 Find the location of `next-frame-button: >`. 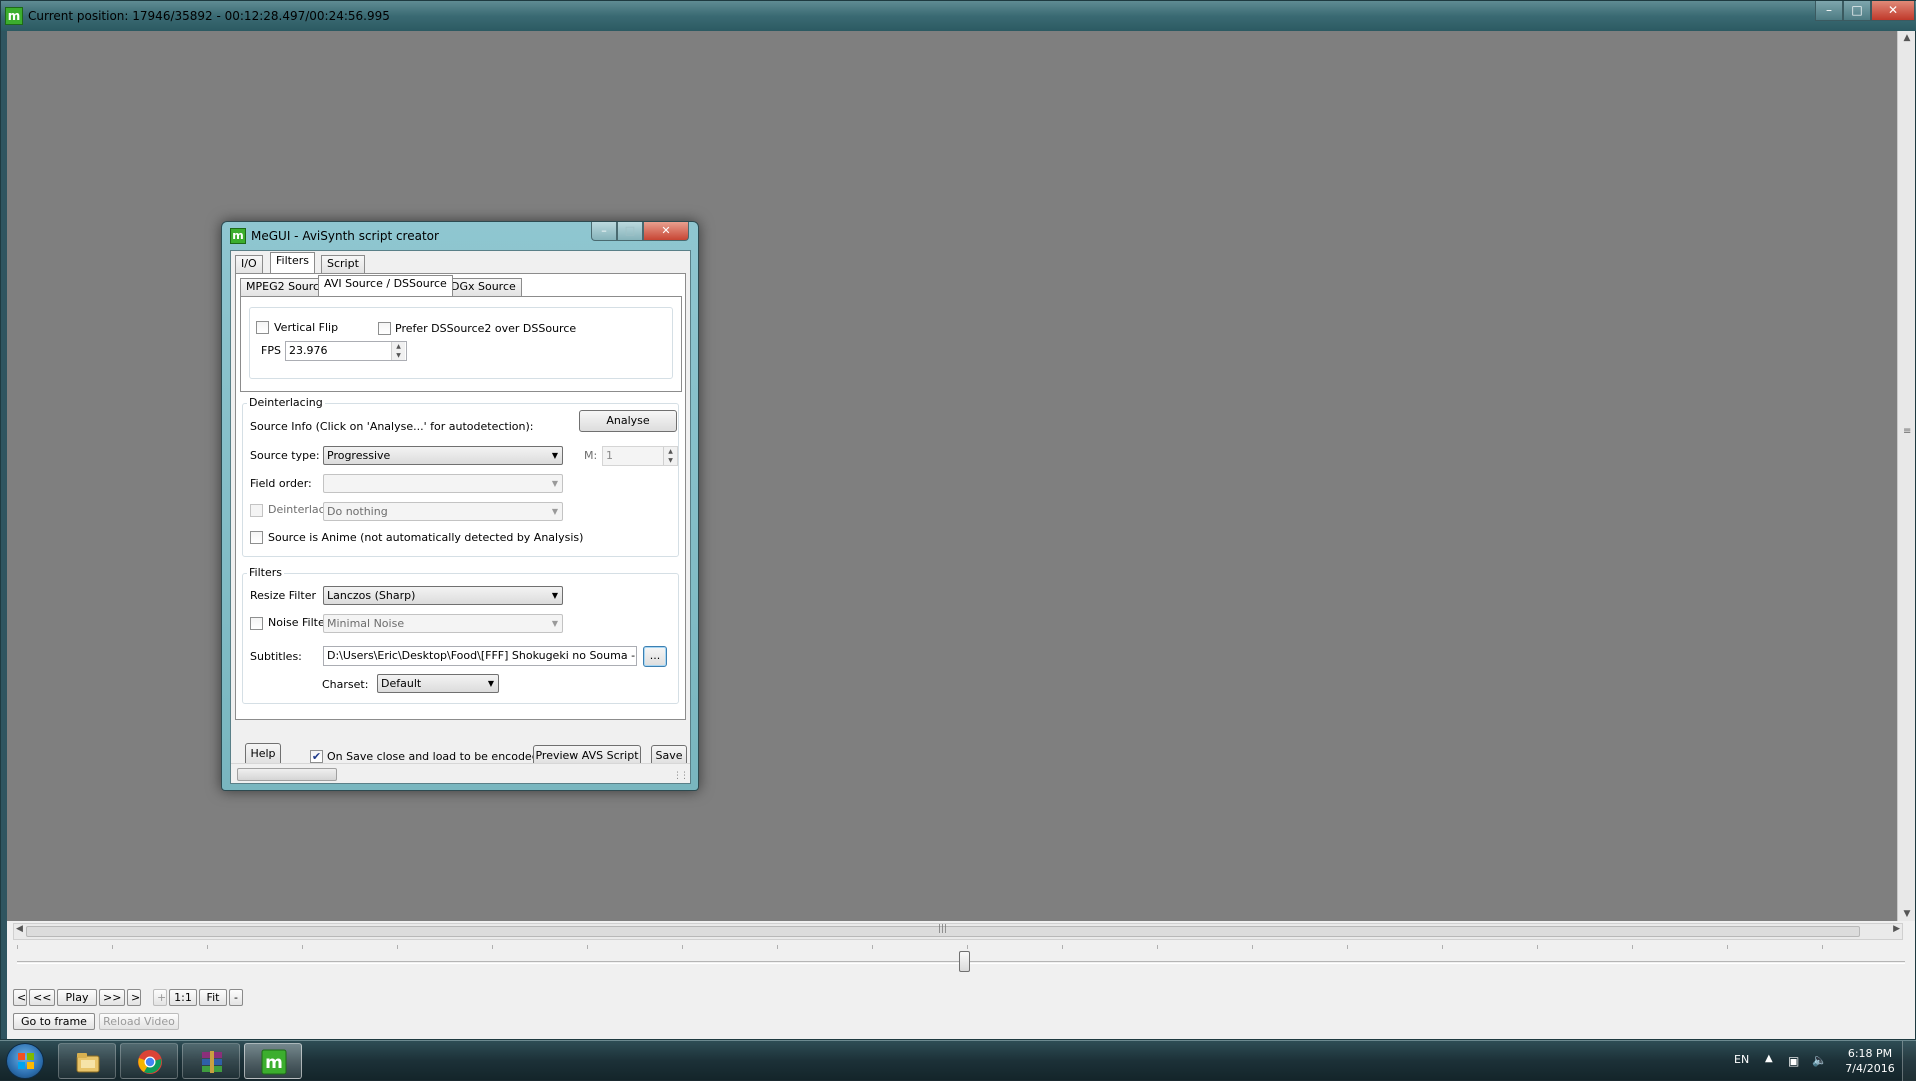

next-frame-button: > is located at coordinates (134, 997).